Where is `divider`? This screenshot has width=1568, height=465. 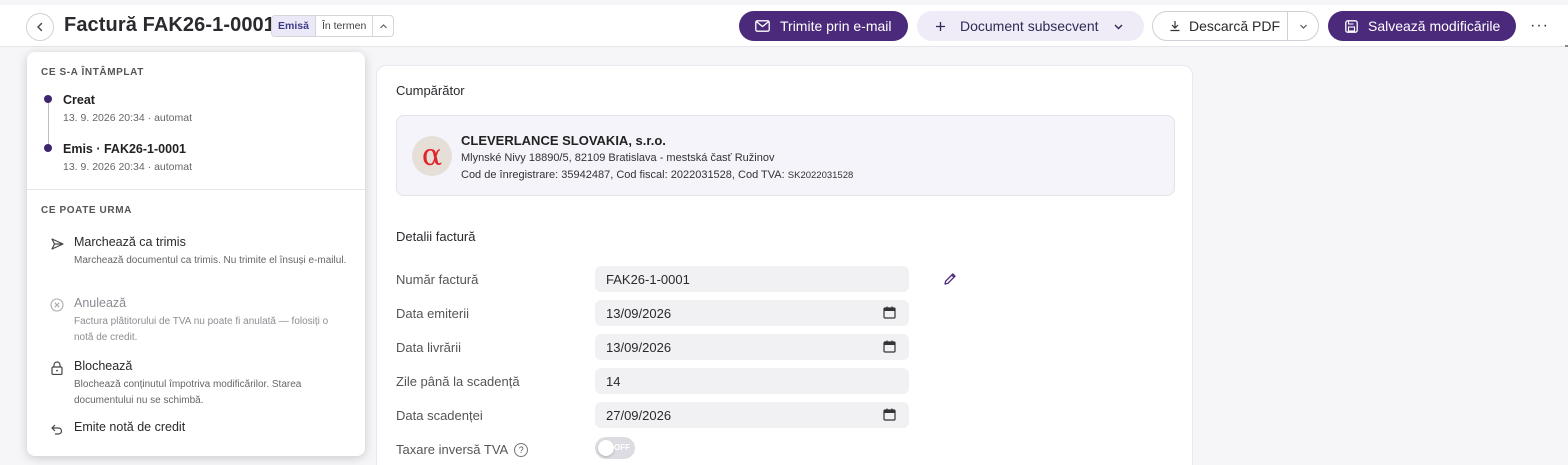
divider is located at coordinates (196, 189).